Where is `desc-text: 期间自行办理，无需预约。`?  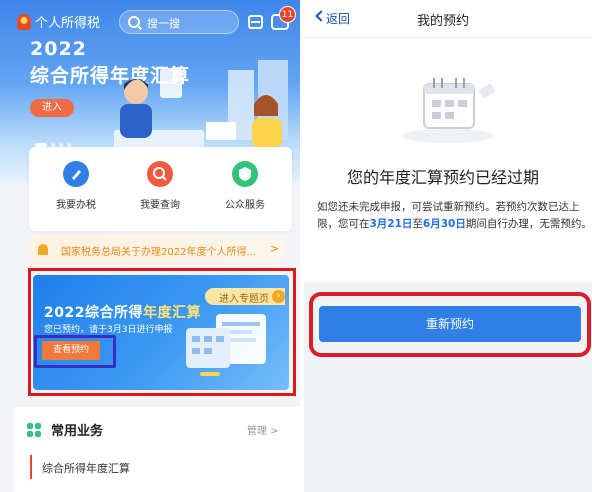 desc-text: 期间自行办理，无需预约。 is located at coordinates (528, 224).